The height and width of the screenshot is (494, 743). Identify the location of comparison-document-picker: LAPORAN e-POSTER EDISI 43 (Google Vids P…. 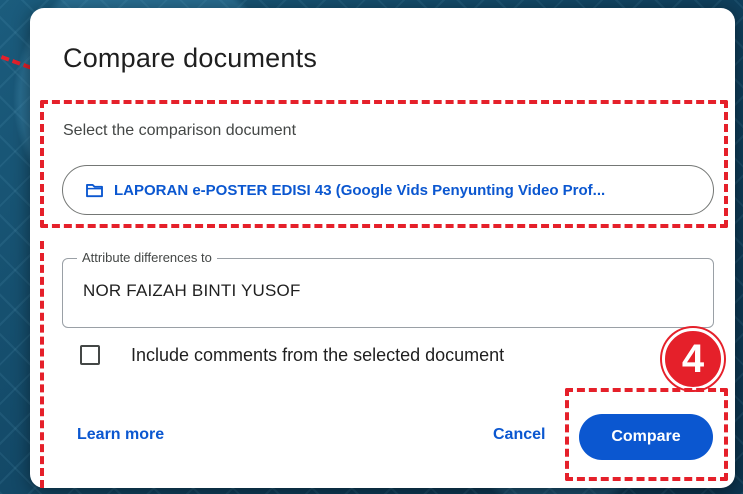
(388, 190).